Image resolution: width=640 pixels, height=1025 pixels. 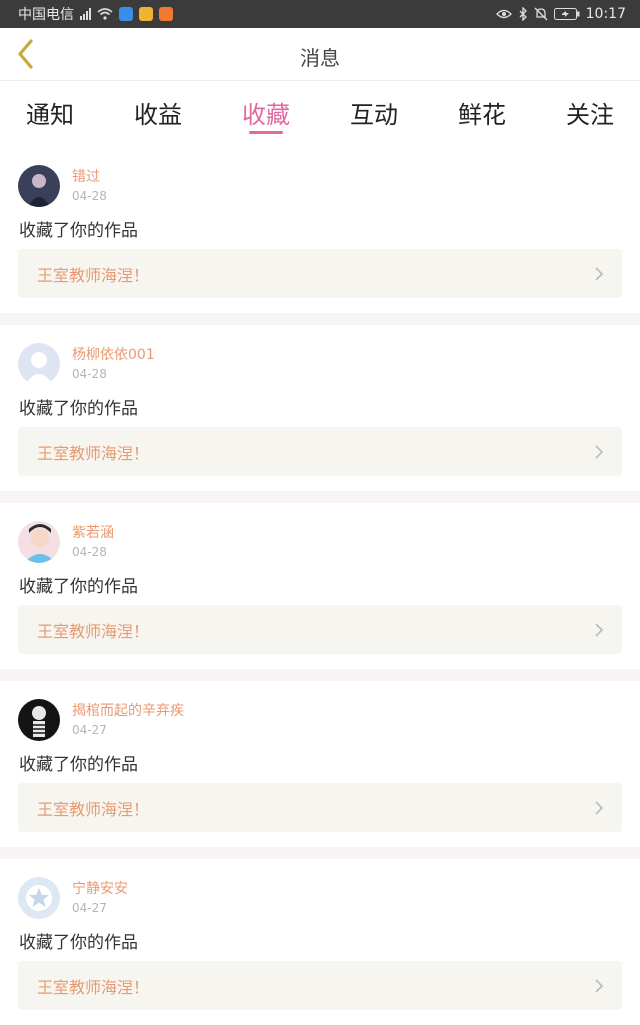 What do you see at coordinates (590, 105) in the screenshot?
I see `tab-follows: 关注` at bounding box center [590, 105].